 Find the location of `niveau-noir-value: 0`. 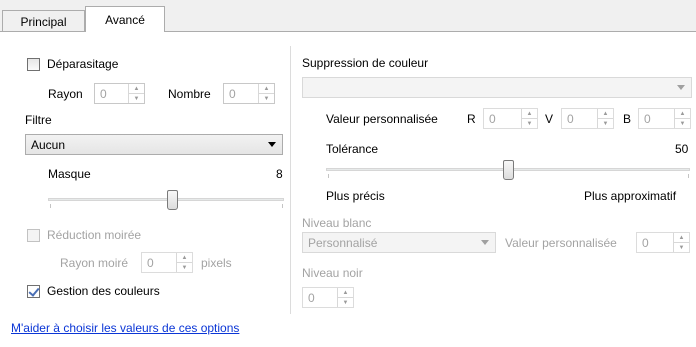

niveau-noir-value: 0 is located at coordinates (311, 298).